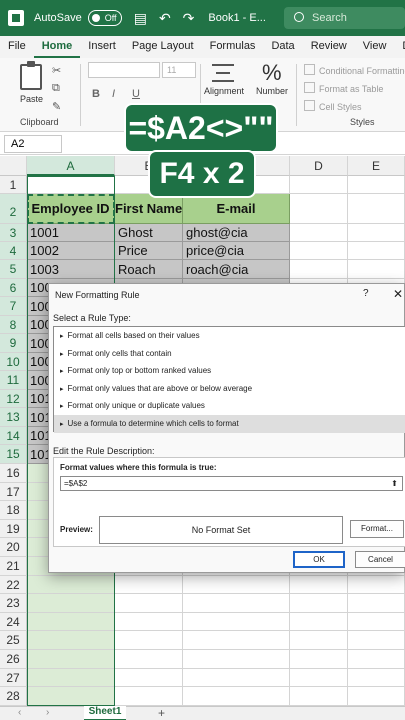 The width and height of the screenshot is (405, 720). I want to click on table-cell: Roach, so click(149, 269).